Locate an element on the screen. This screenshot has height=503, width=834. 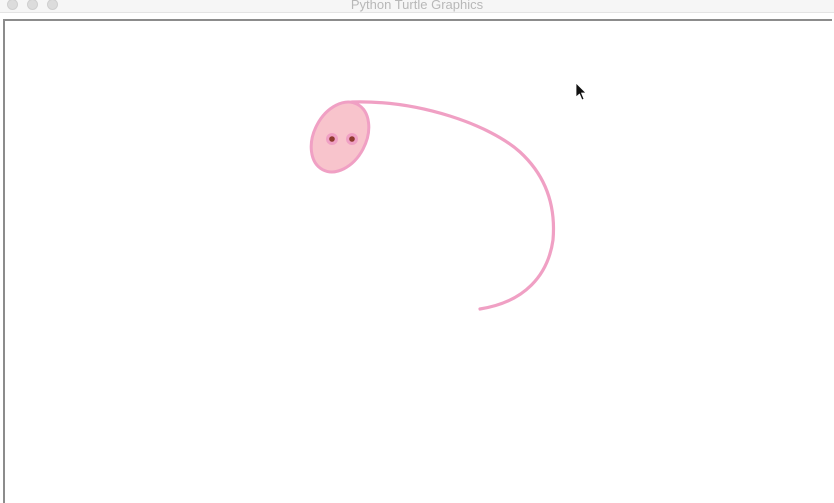
left-eye is located at coordinates (332, 139).